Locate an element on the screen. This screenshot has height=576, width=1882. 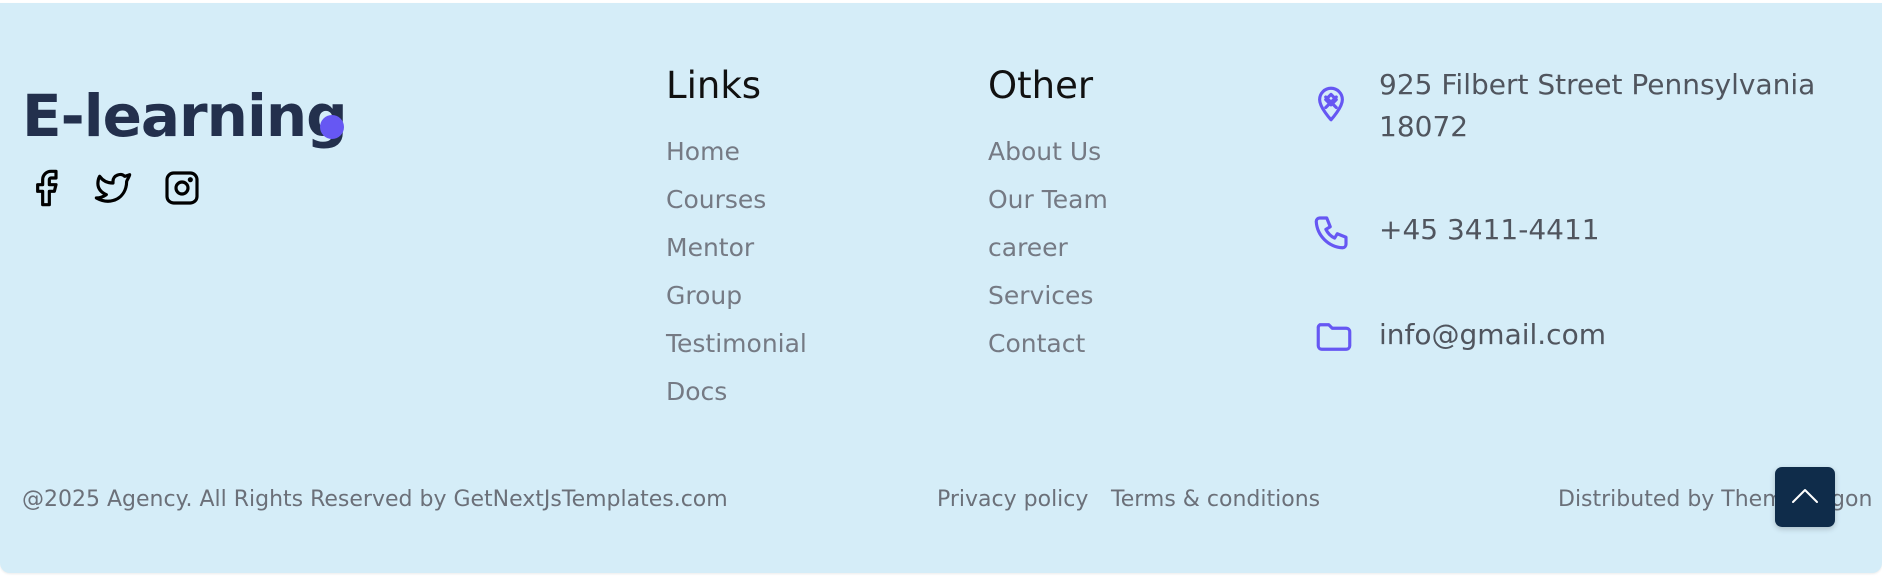
link-career: career is located at coordinates (1028, 248).